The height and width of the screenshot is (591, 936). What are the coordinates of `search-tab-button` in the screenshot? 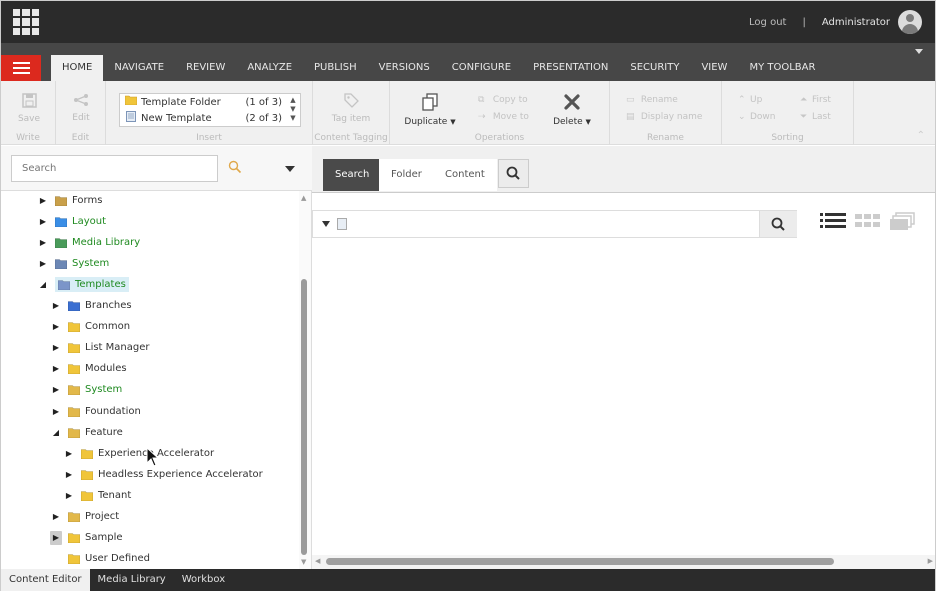 It's located at (513, 173).